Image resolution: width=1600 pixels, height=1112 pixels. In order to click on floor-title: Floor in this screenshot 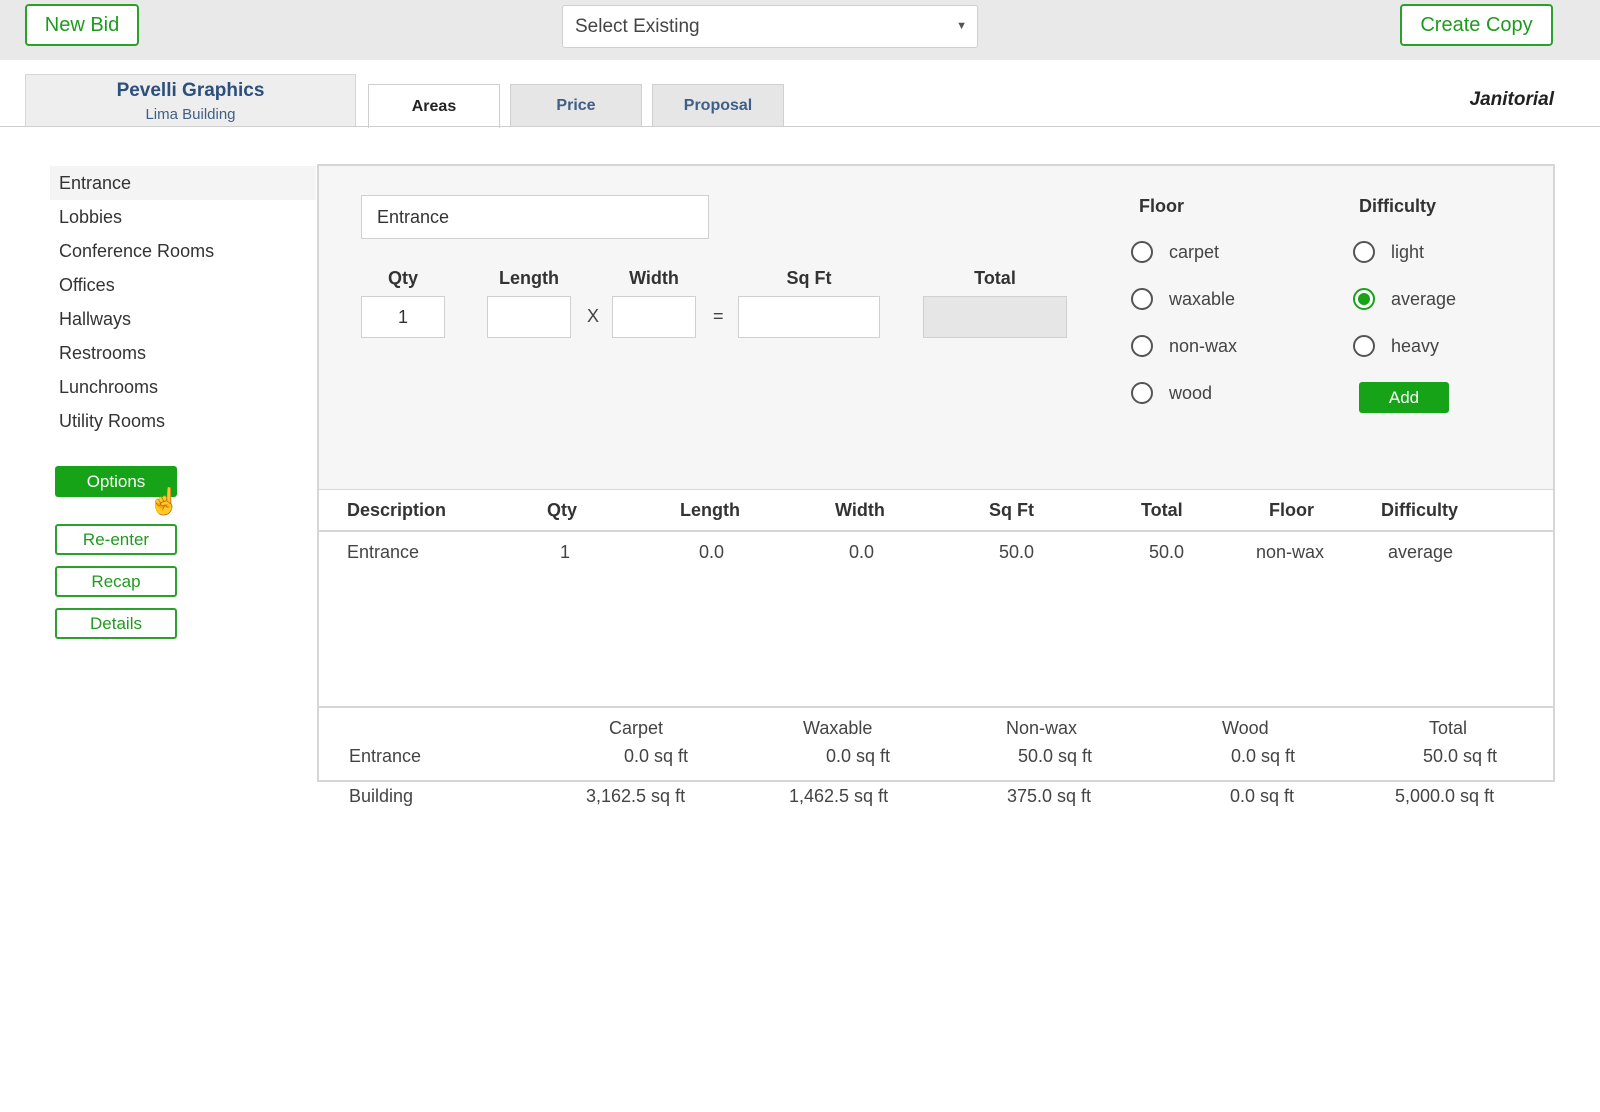, I will do `click(1161, 206)`.